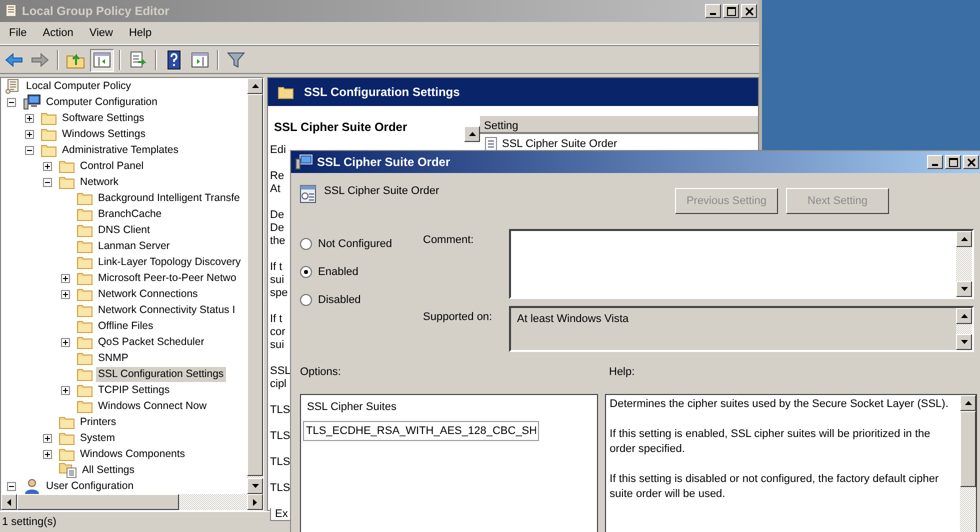 This screenshot has height=532, width=980. Describe the element at coordinates (99, 182) in the screenshot. I see `tree-item: Network` at that location.